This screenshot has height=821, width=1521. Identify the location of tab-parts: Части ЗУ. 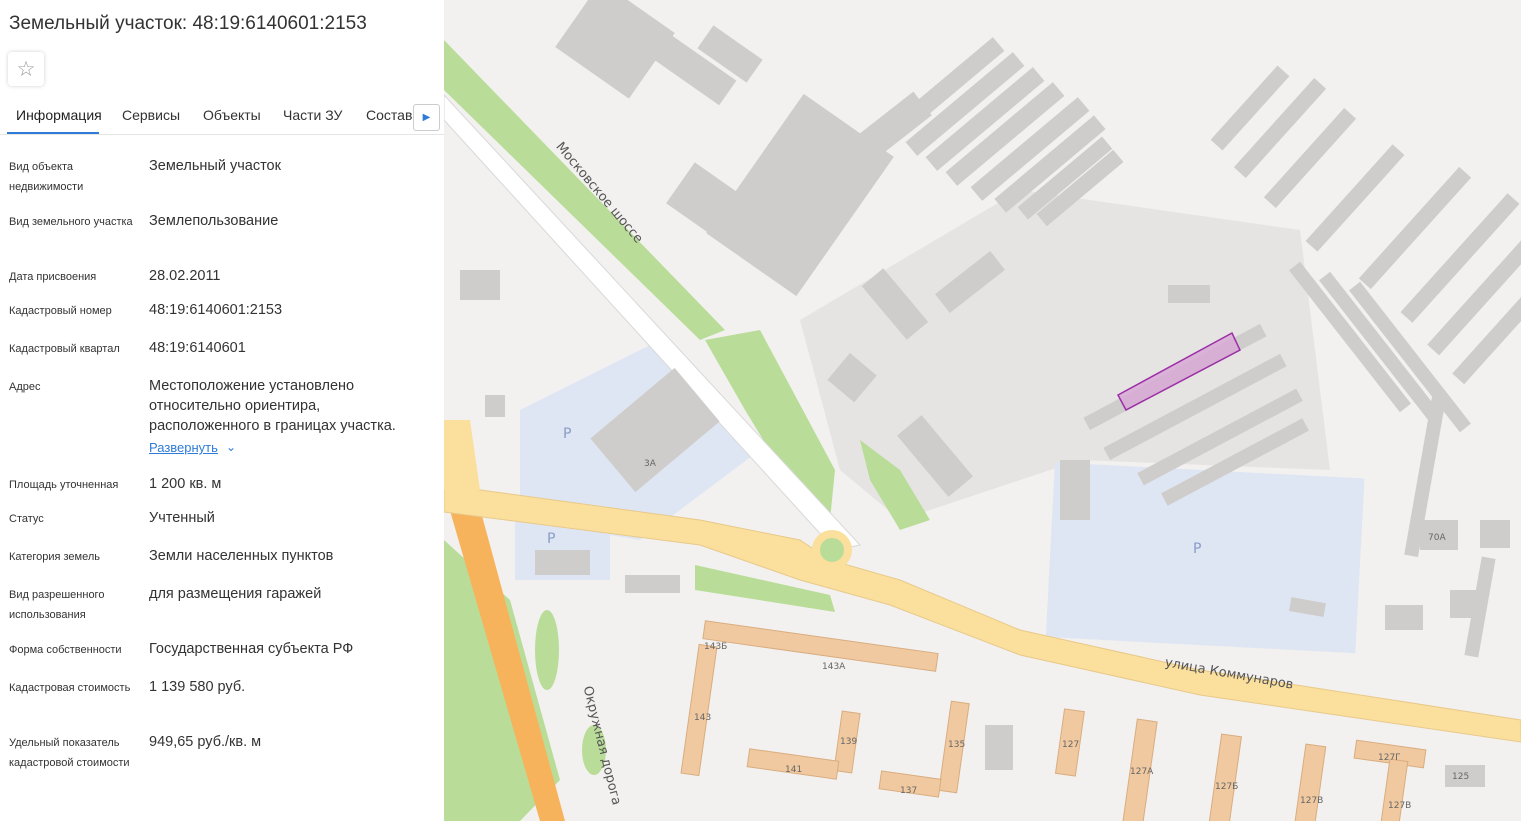
(312, 115).